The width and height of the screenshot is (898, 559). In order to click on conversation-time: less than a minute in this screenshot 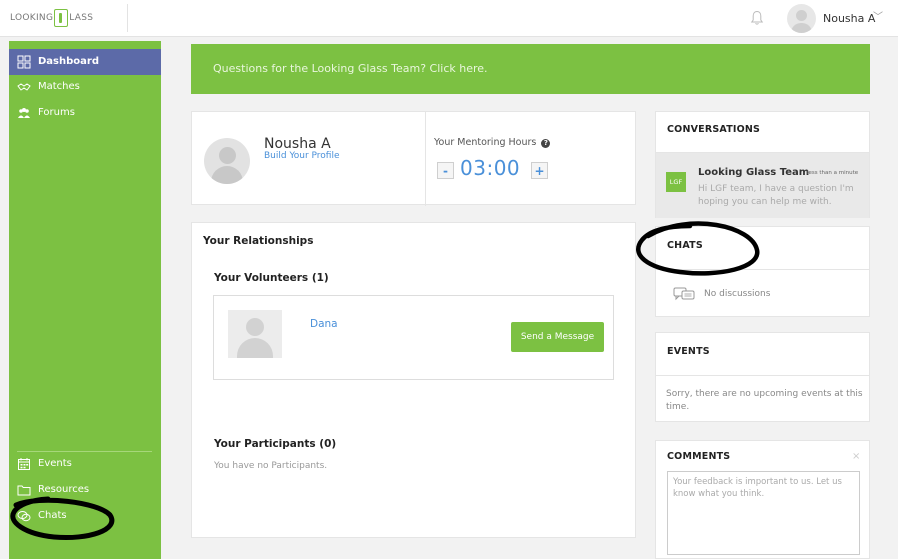, I will do `click(833, 173)`.